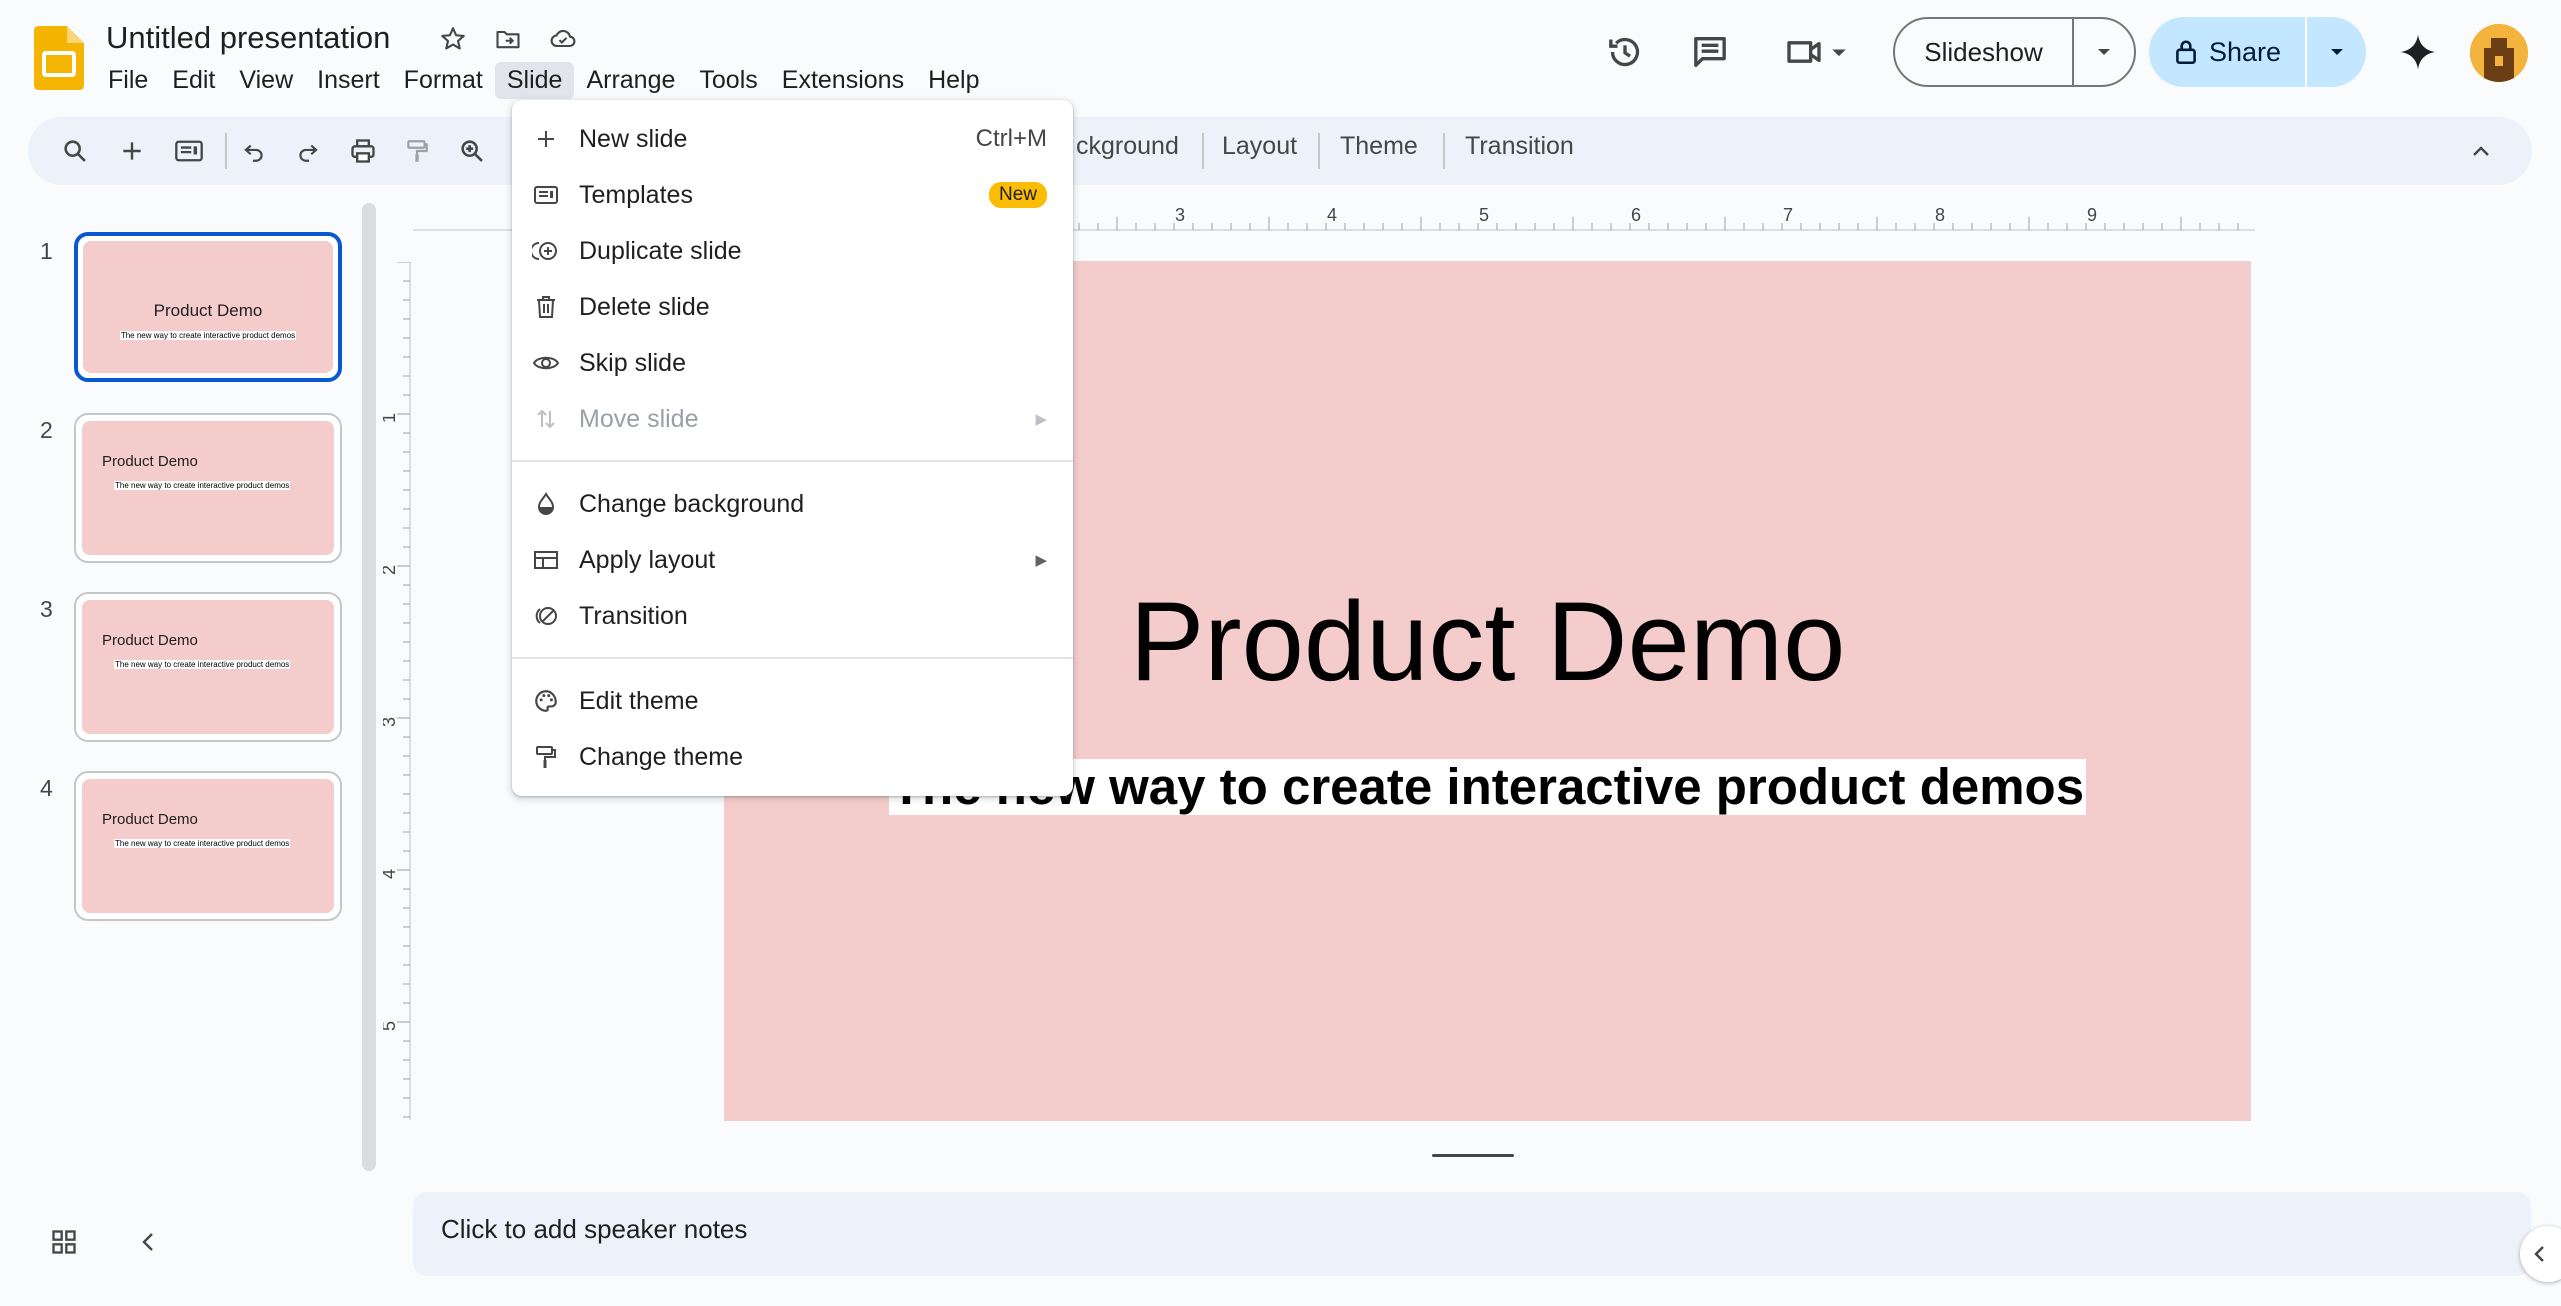 The image size is (2561, 1306). Describe the element at coordinates (472, 151) in the screenshot. I see `zoom-icon` at that location.